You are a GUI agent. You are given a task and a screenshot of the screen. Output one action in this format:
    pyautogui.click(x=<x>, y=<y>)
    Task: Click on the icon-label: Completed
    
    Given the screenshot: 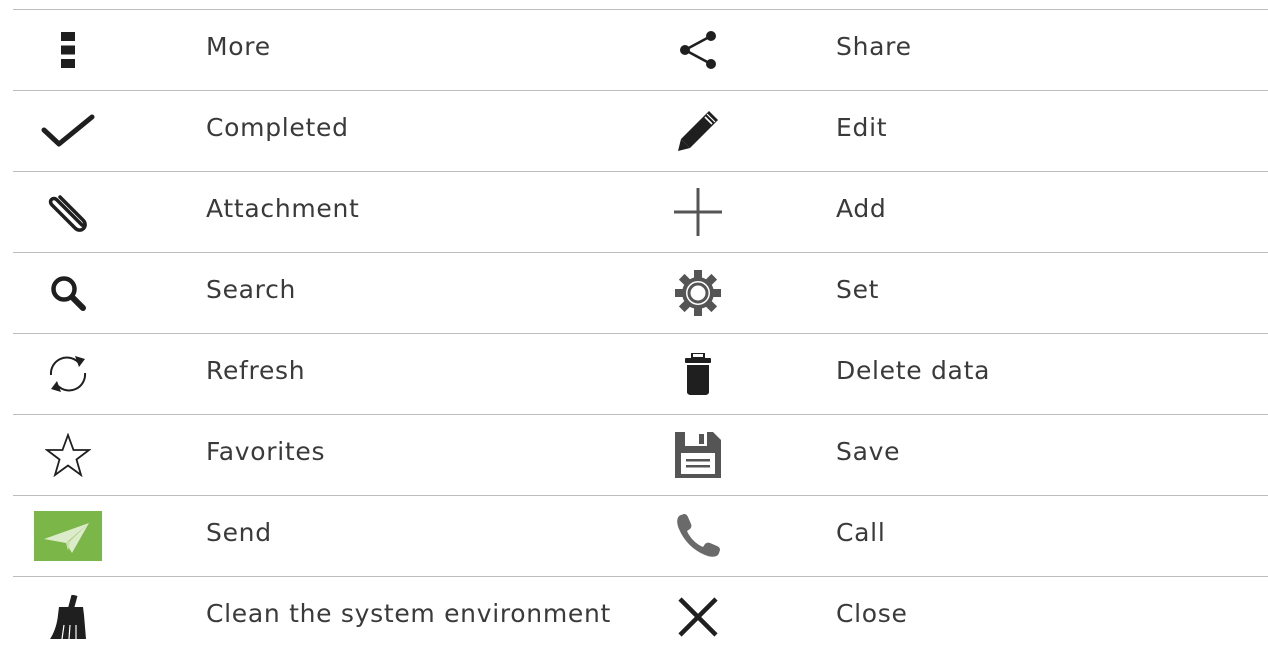 What is the action you would take?
    pyautogui.click(x=277, y=127)
    